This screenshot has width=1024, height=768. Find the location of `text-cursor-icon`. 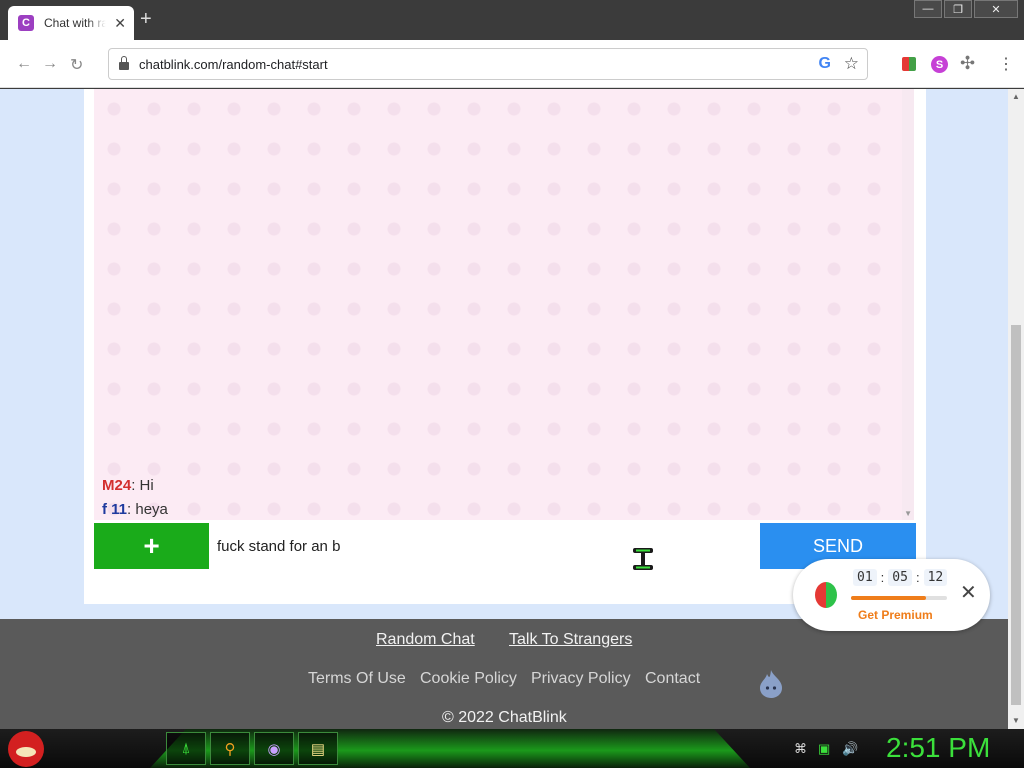

text-cursor-icon is located at coordinates (643, 559).